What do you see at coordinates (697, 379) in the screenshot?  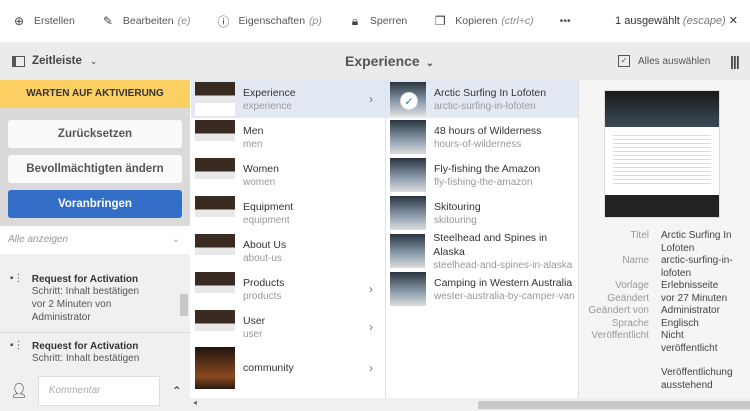 I see `metadata-row: Veröffentlichung ausstehend` at bounding box center [697, 379].